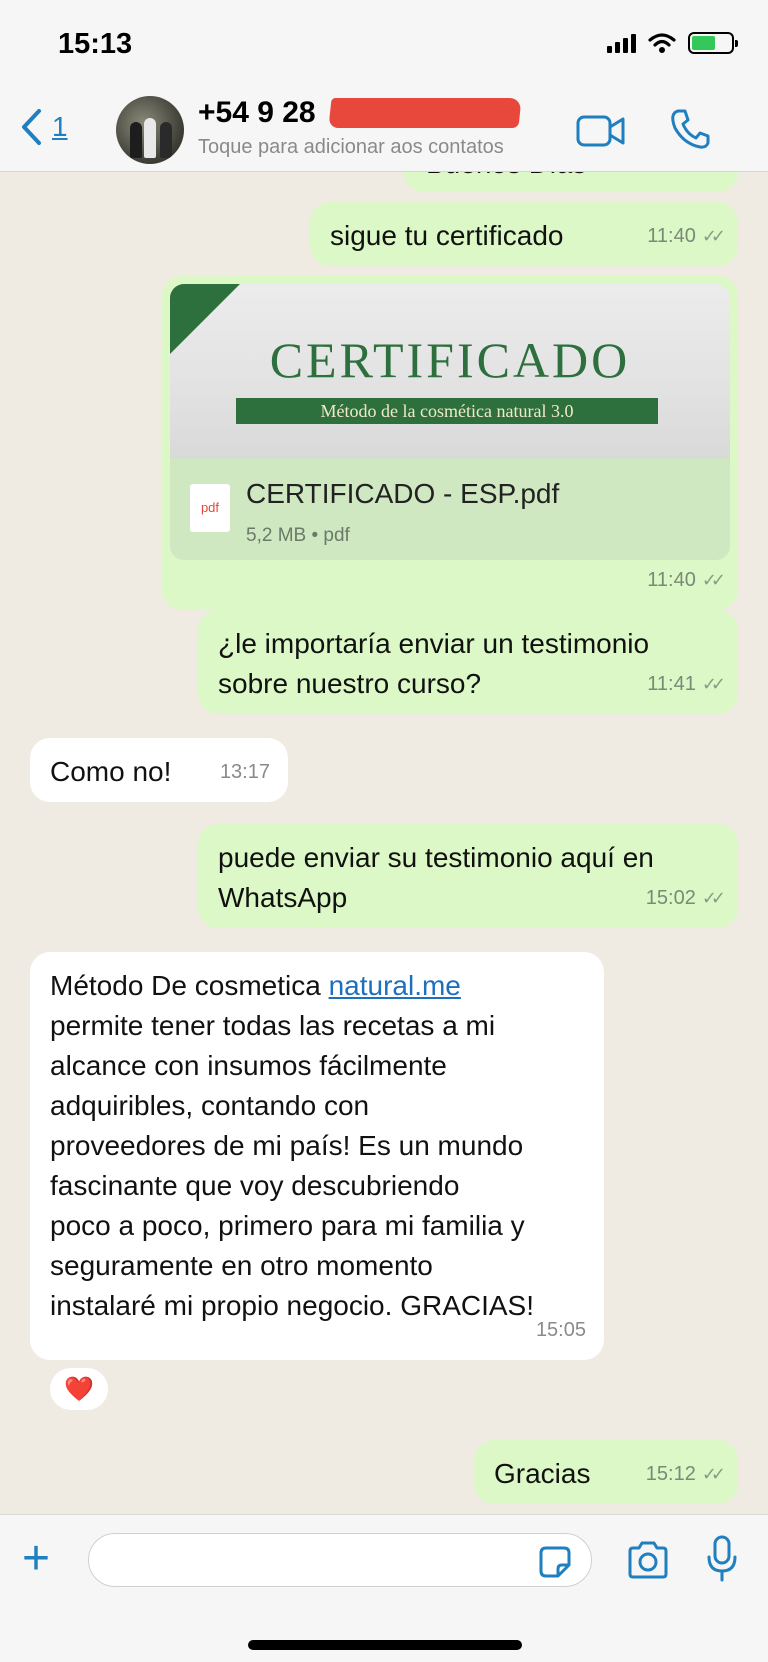 The height and width of the screenshot is (1662, 768). What do you see at coordinates (36, 1559) in the screenshot?
I see `plus-icon: +` at bounding box center [36, 1559].